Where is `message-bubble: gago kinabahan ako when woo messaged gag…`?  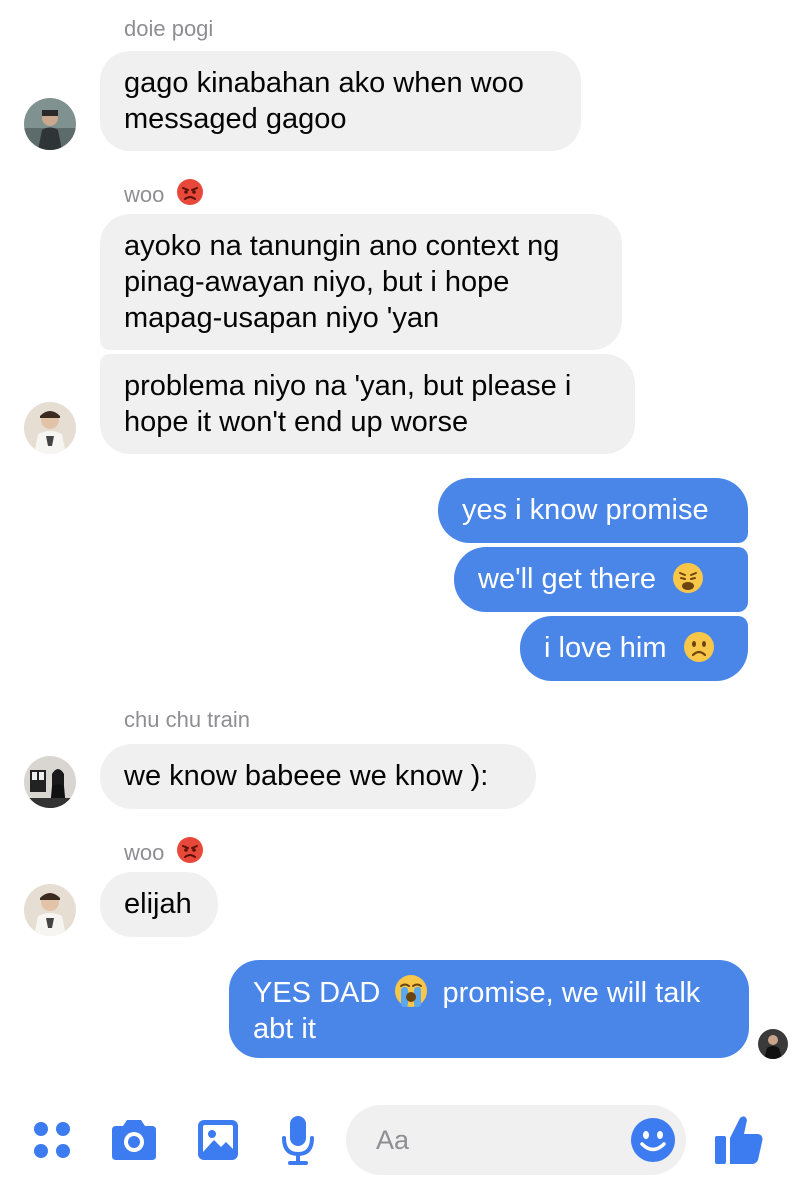
message-bubble: gago kinabahan ako when woo messaged gag… is located at coordinates (340, 101).